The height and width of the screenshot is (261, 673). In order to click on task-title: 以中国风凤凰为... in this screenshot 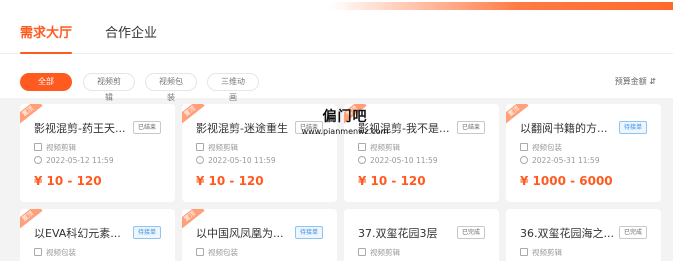, I will do `click(240, 233)`.